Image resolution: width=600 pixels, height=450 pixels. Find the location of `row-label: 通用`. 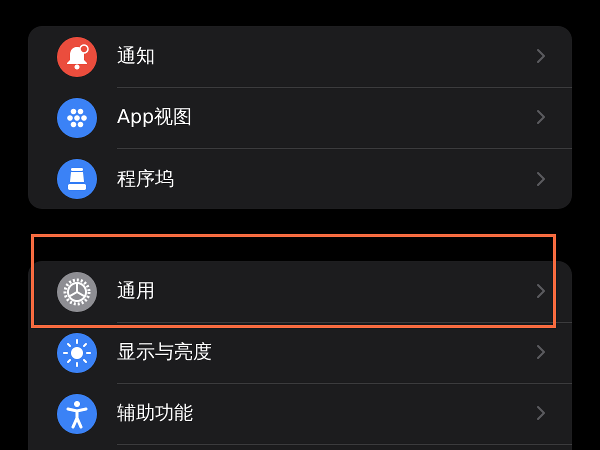

row-label: 通用 is located at coordinates (136, 291).